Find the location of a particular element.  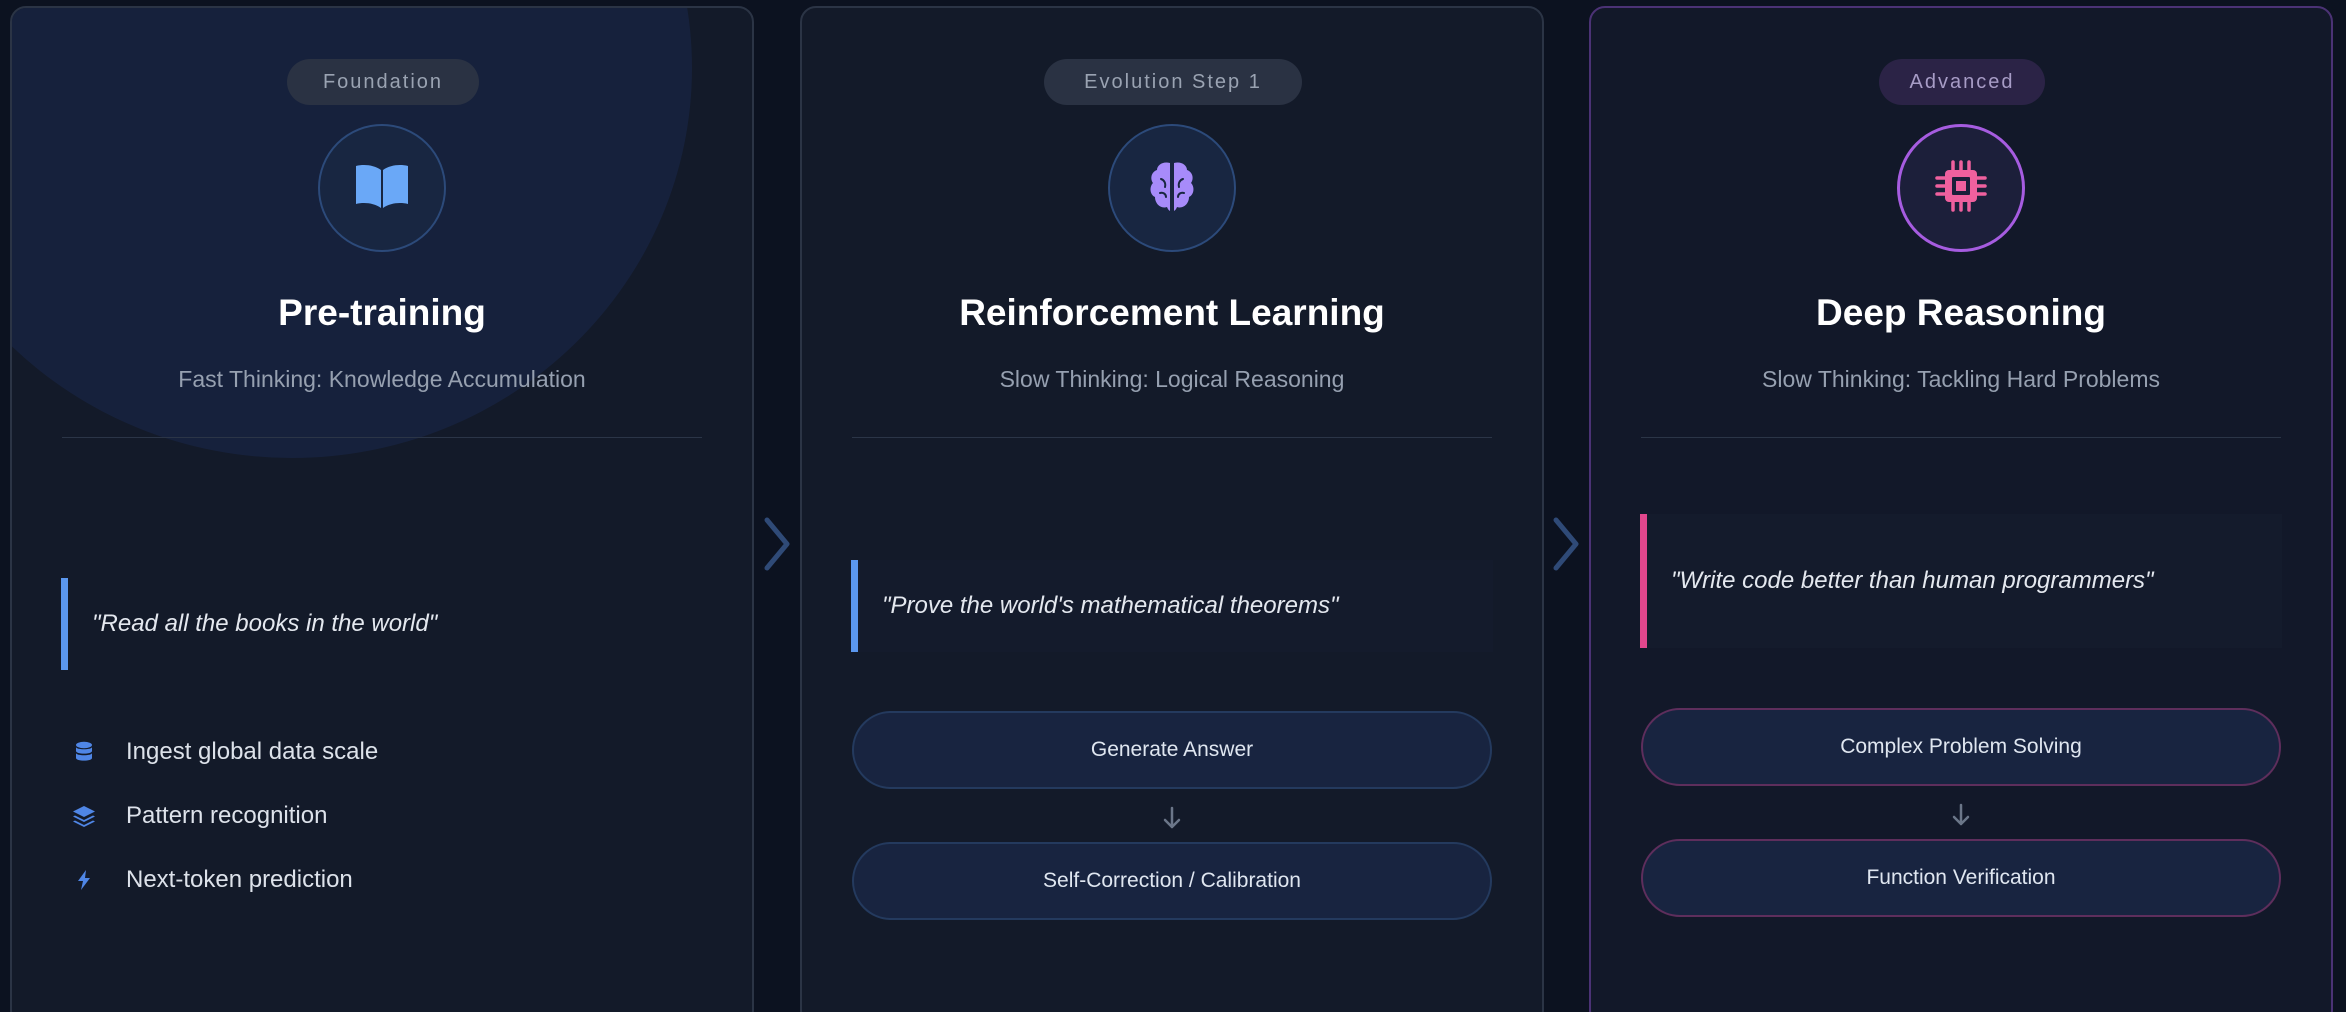

chip-icon is located at coordinates (1961, 188).